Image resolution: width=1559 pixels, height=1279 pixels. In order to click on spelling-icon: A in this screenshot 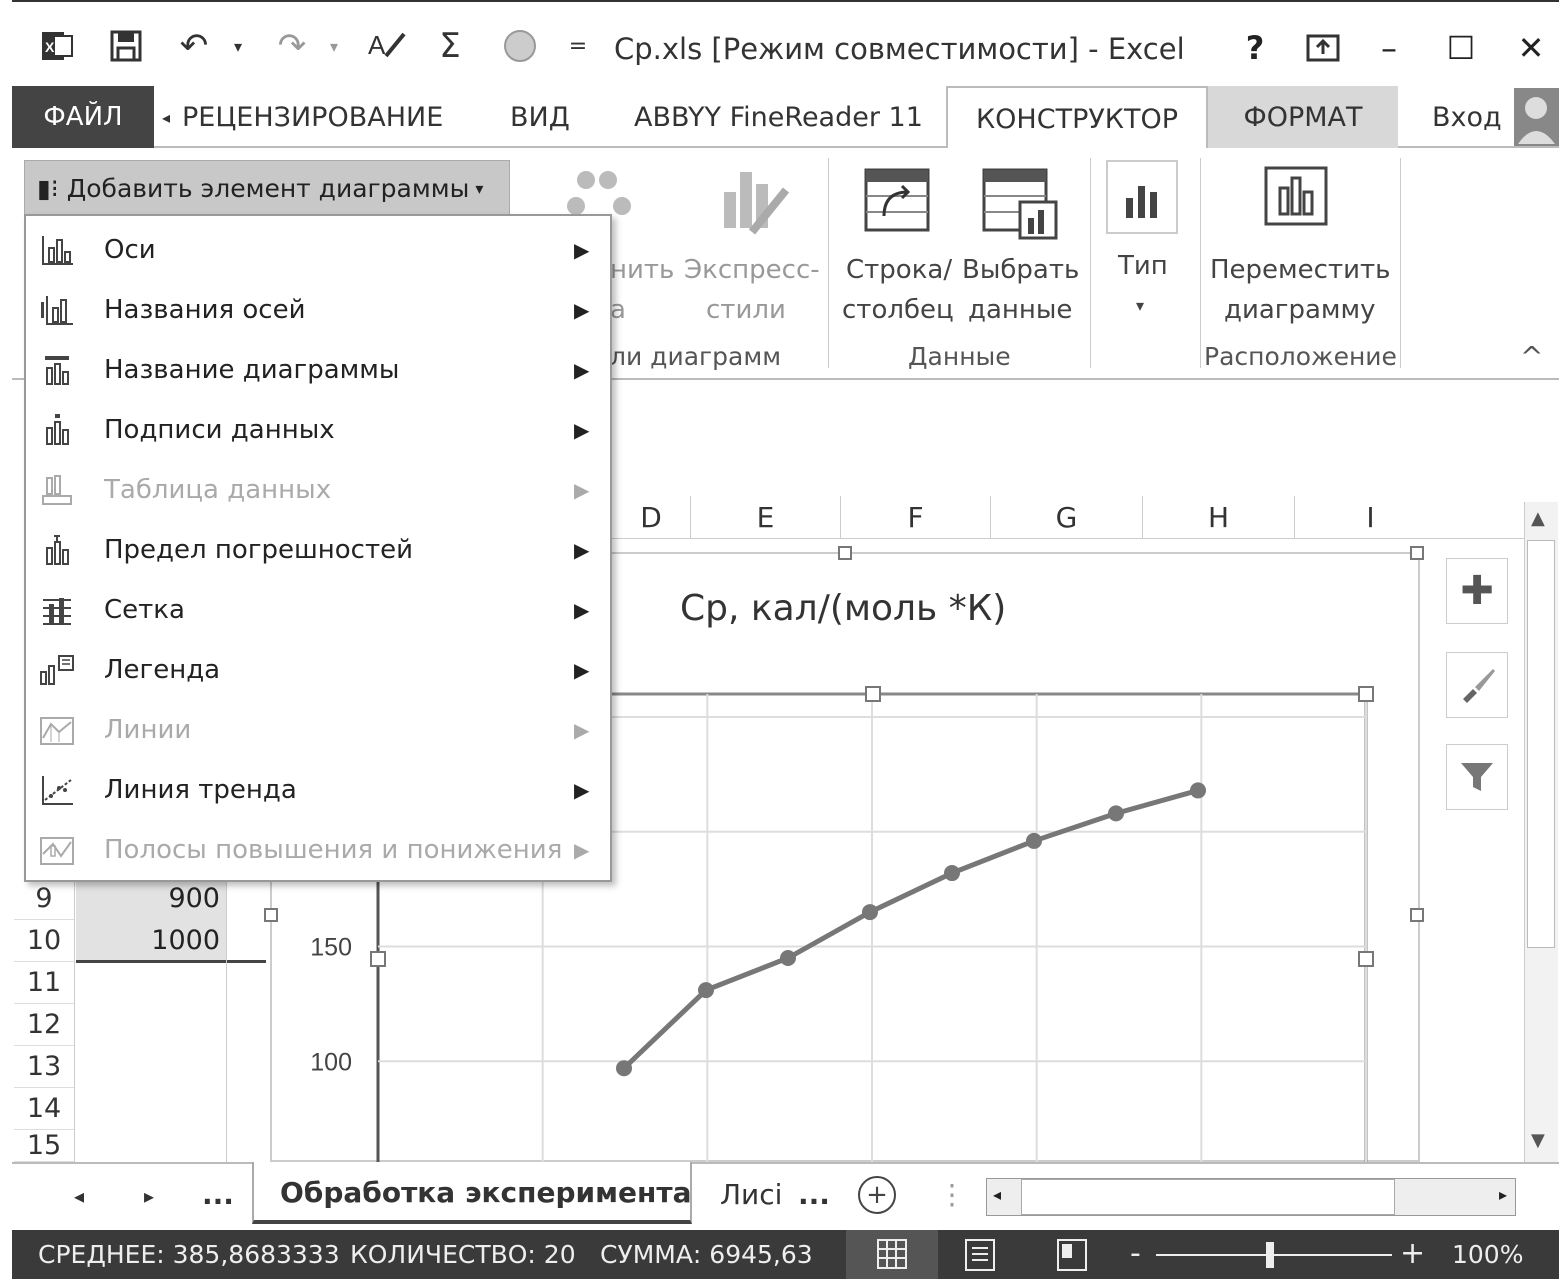, I will do `click(386, 46)`.